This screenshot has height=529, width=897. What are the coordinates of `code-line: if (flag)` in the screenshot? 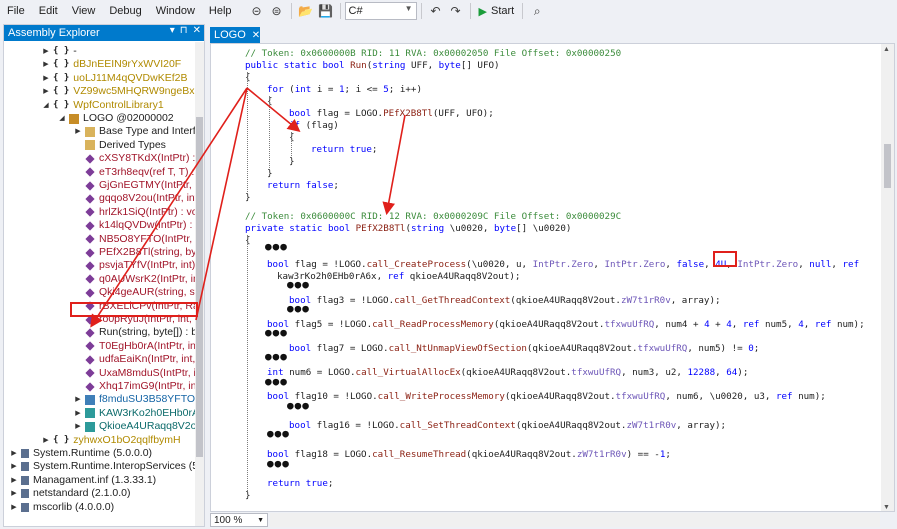 It's located at (314, 126).